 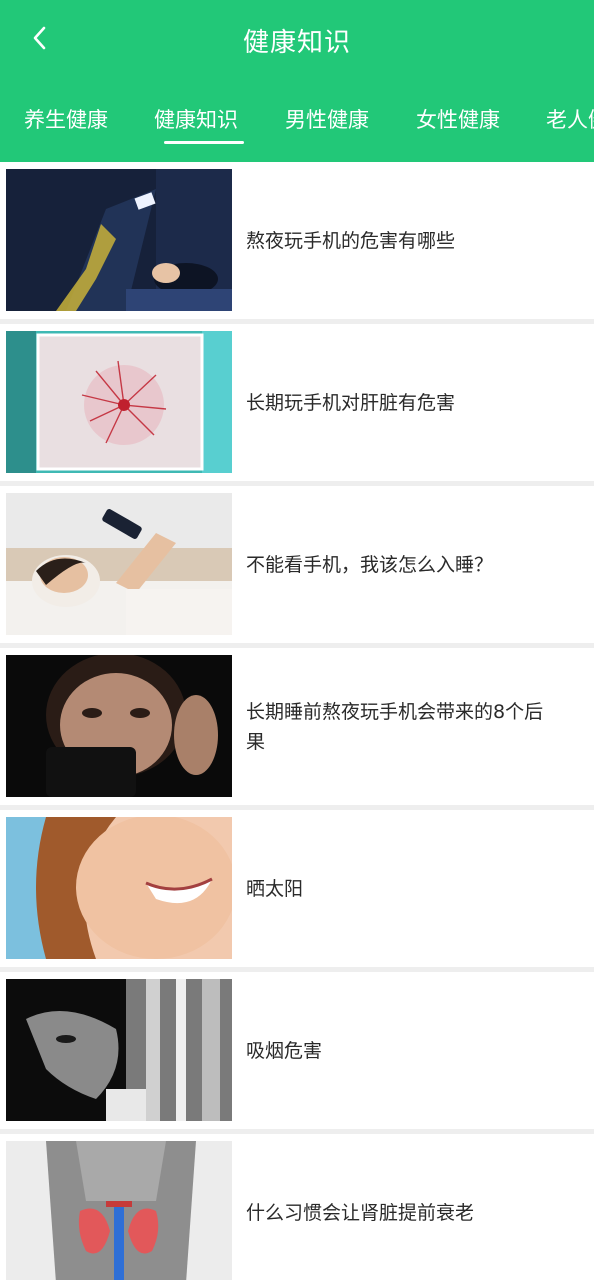 What do you see at coordinates (284, 1050) in the screenshot?
I see `article-title: 吸烟危害` at bounding box center [284, 1050].